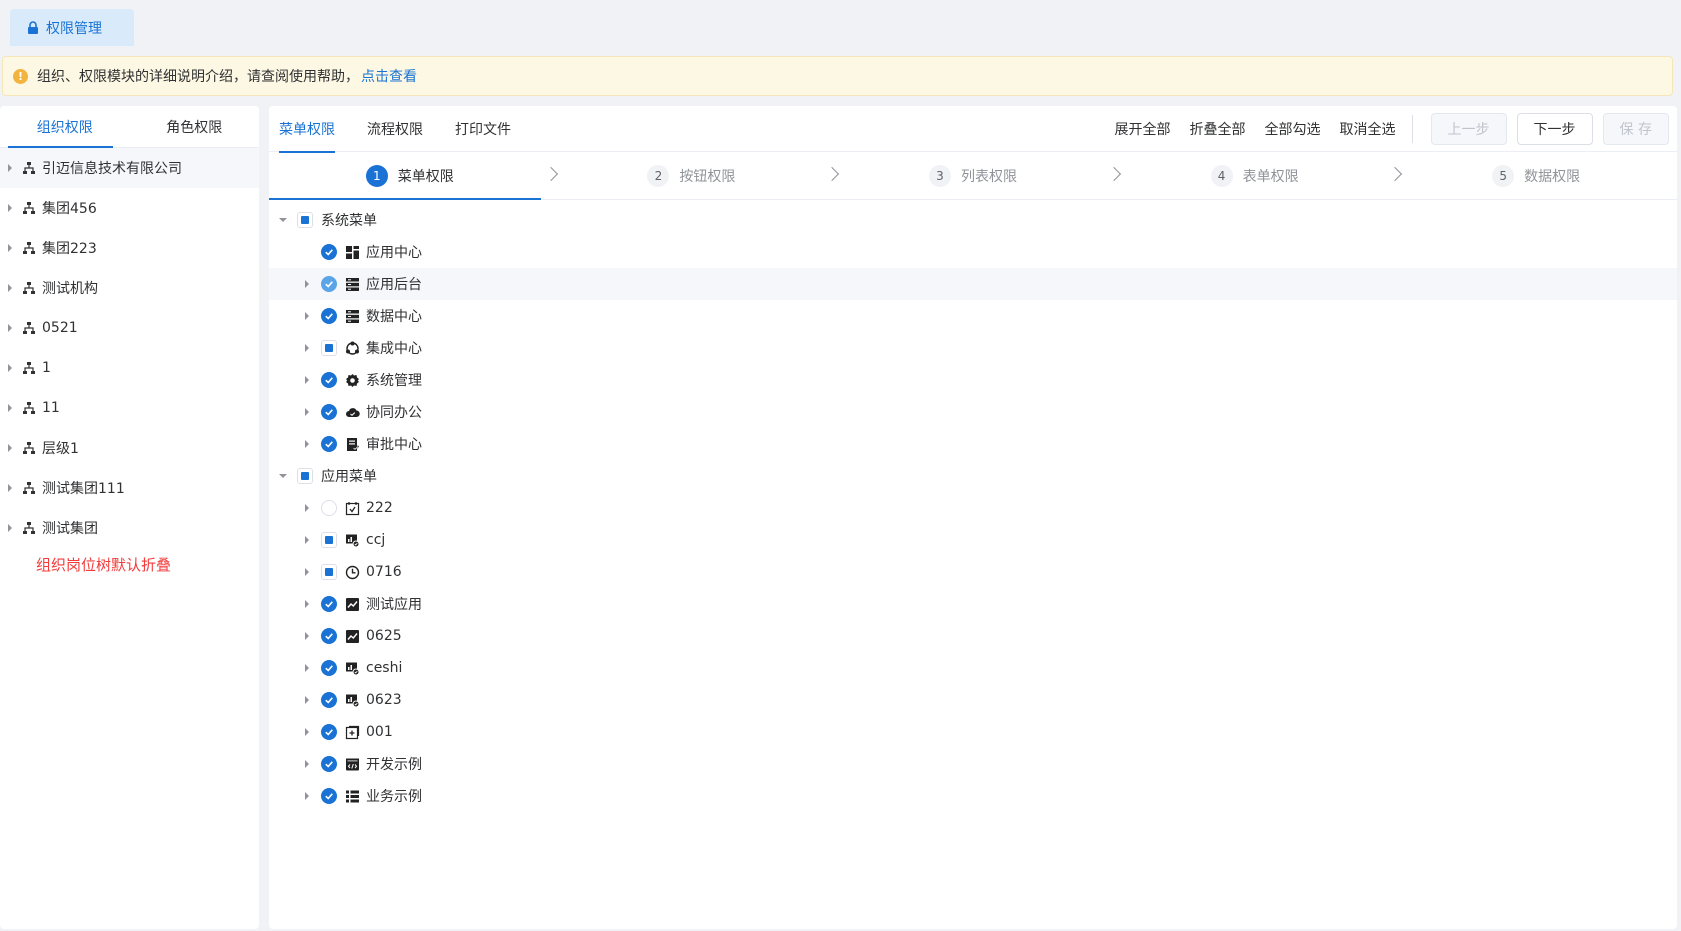  What do you see at coordinates (129, 168) in the screenshot?
I see `org-tree-item: 引迈信息技术有限公司` at bounding box center [129, 168].